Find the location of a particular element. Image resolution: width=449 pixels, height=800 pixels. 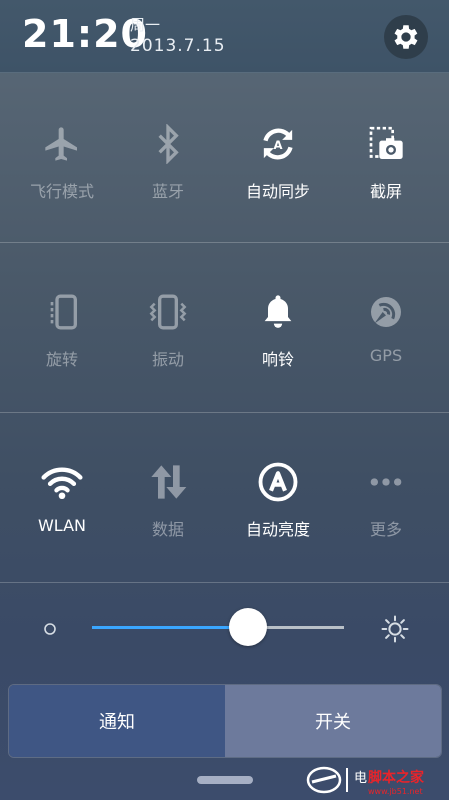

brightness-low-icon is located at coordinates (50, 629).